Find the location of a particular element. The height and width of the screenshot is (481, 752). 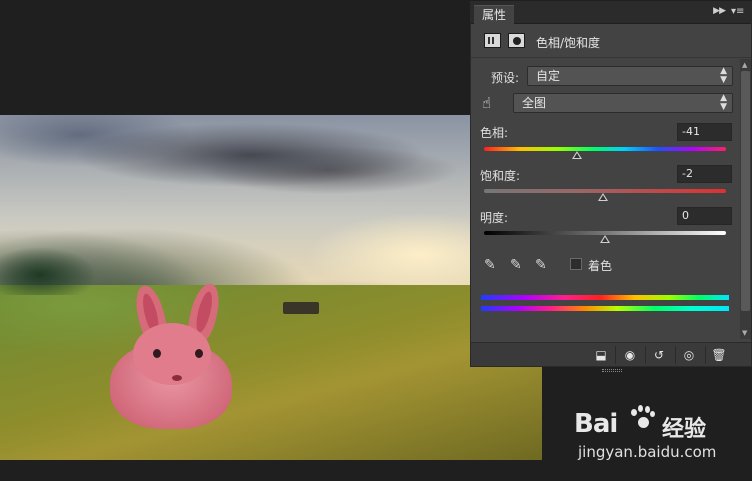

output-color-spectrum is located at coordinates (605, 308).